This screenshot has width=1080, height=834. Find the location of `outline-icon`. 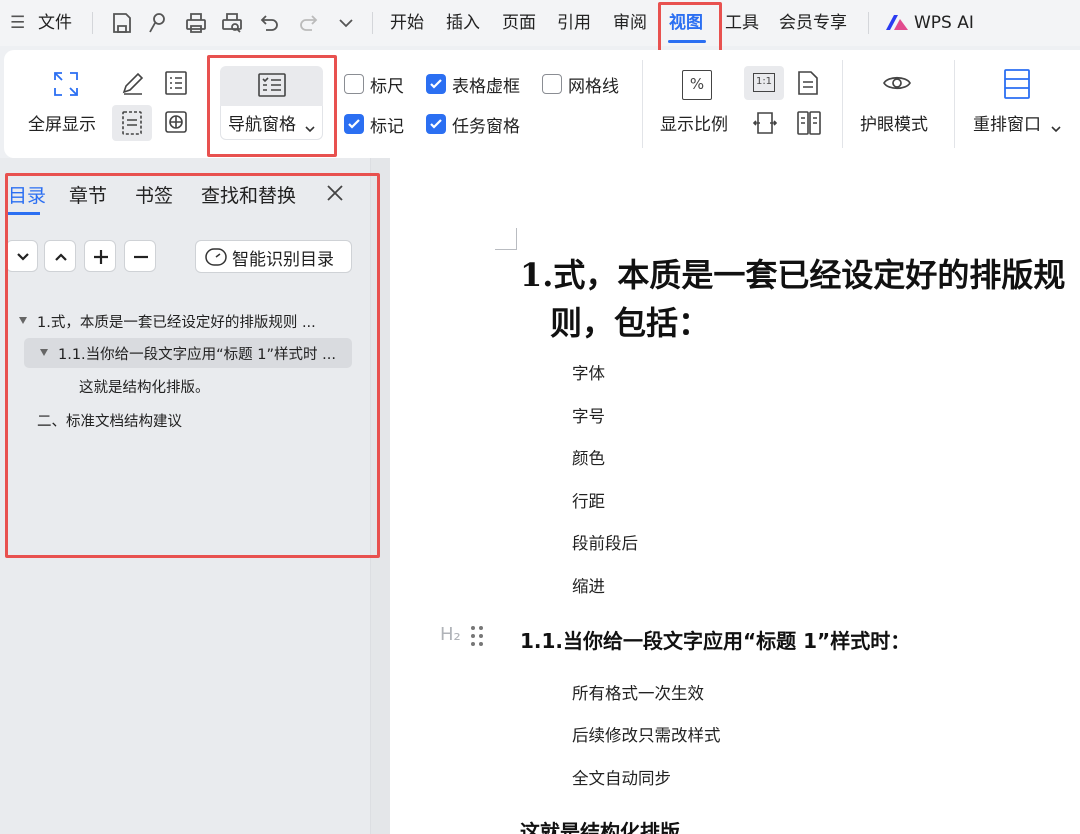

outline-icon is located at coordinates (176, 85).